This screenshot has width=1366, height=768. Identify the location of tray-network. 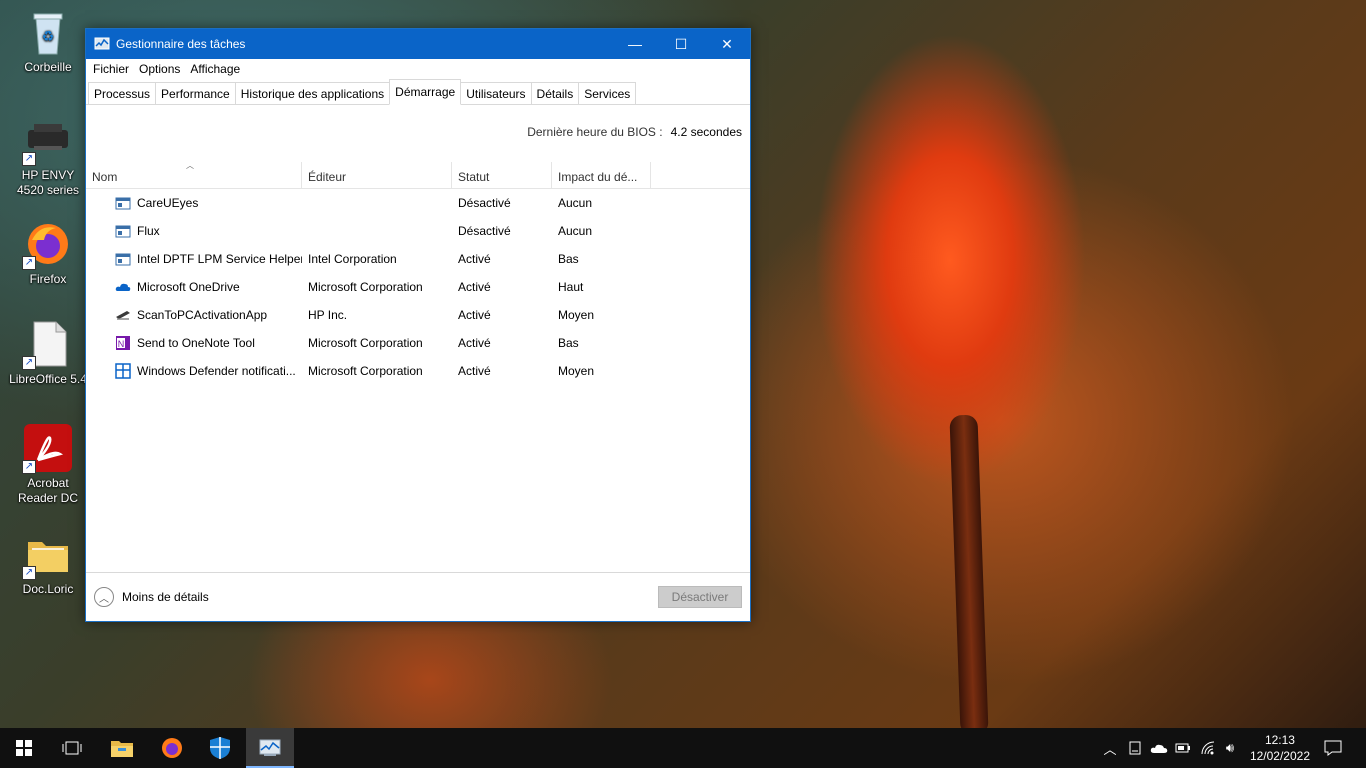
(1208, 748).